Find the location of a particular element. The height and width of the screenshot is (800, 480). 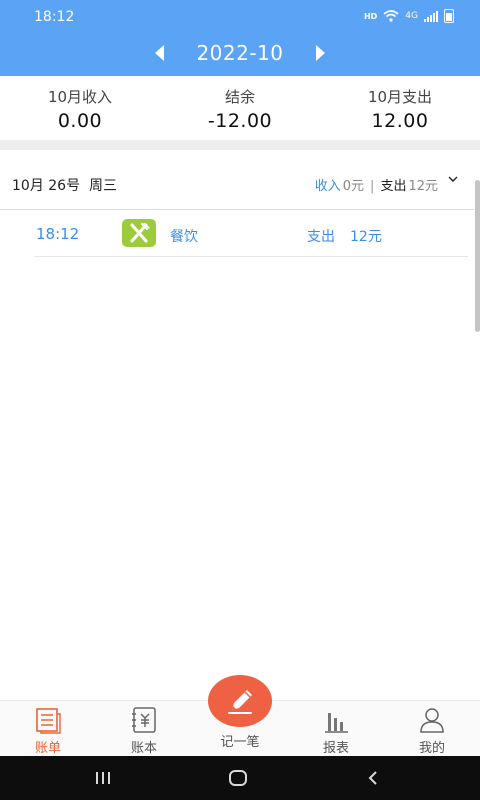

recents-icon is located at coordinates (103, 778).